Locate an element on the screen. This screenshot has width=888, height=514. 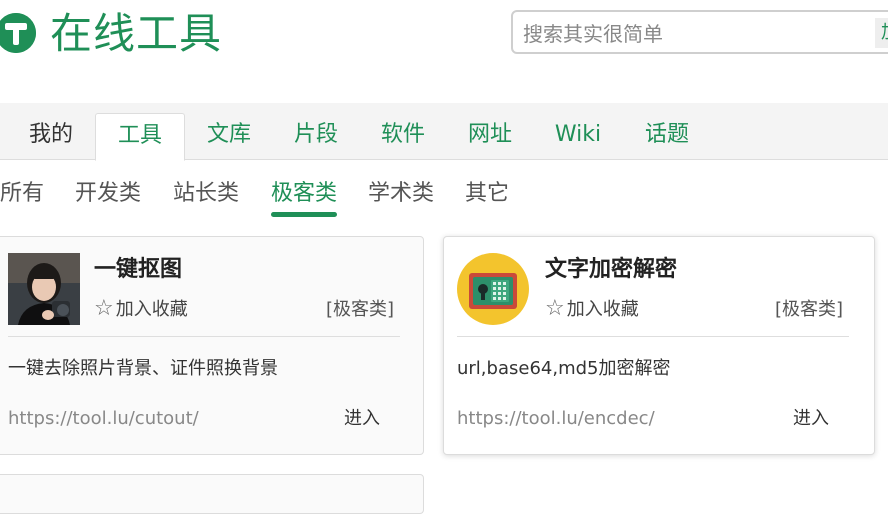
portrait-thumbnail is located at coordinates (44, 289).